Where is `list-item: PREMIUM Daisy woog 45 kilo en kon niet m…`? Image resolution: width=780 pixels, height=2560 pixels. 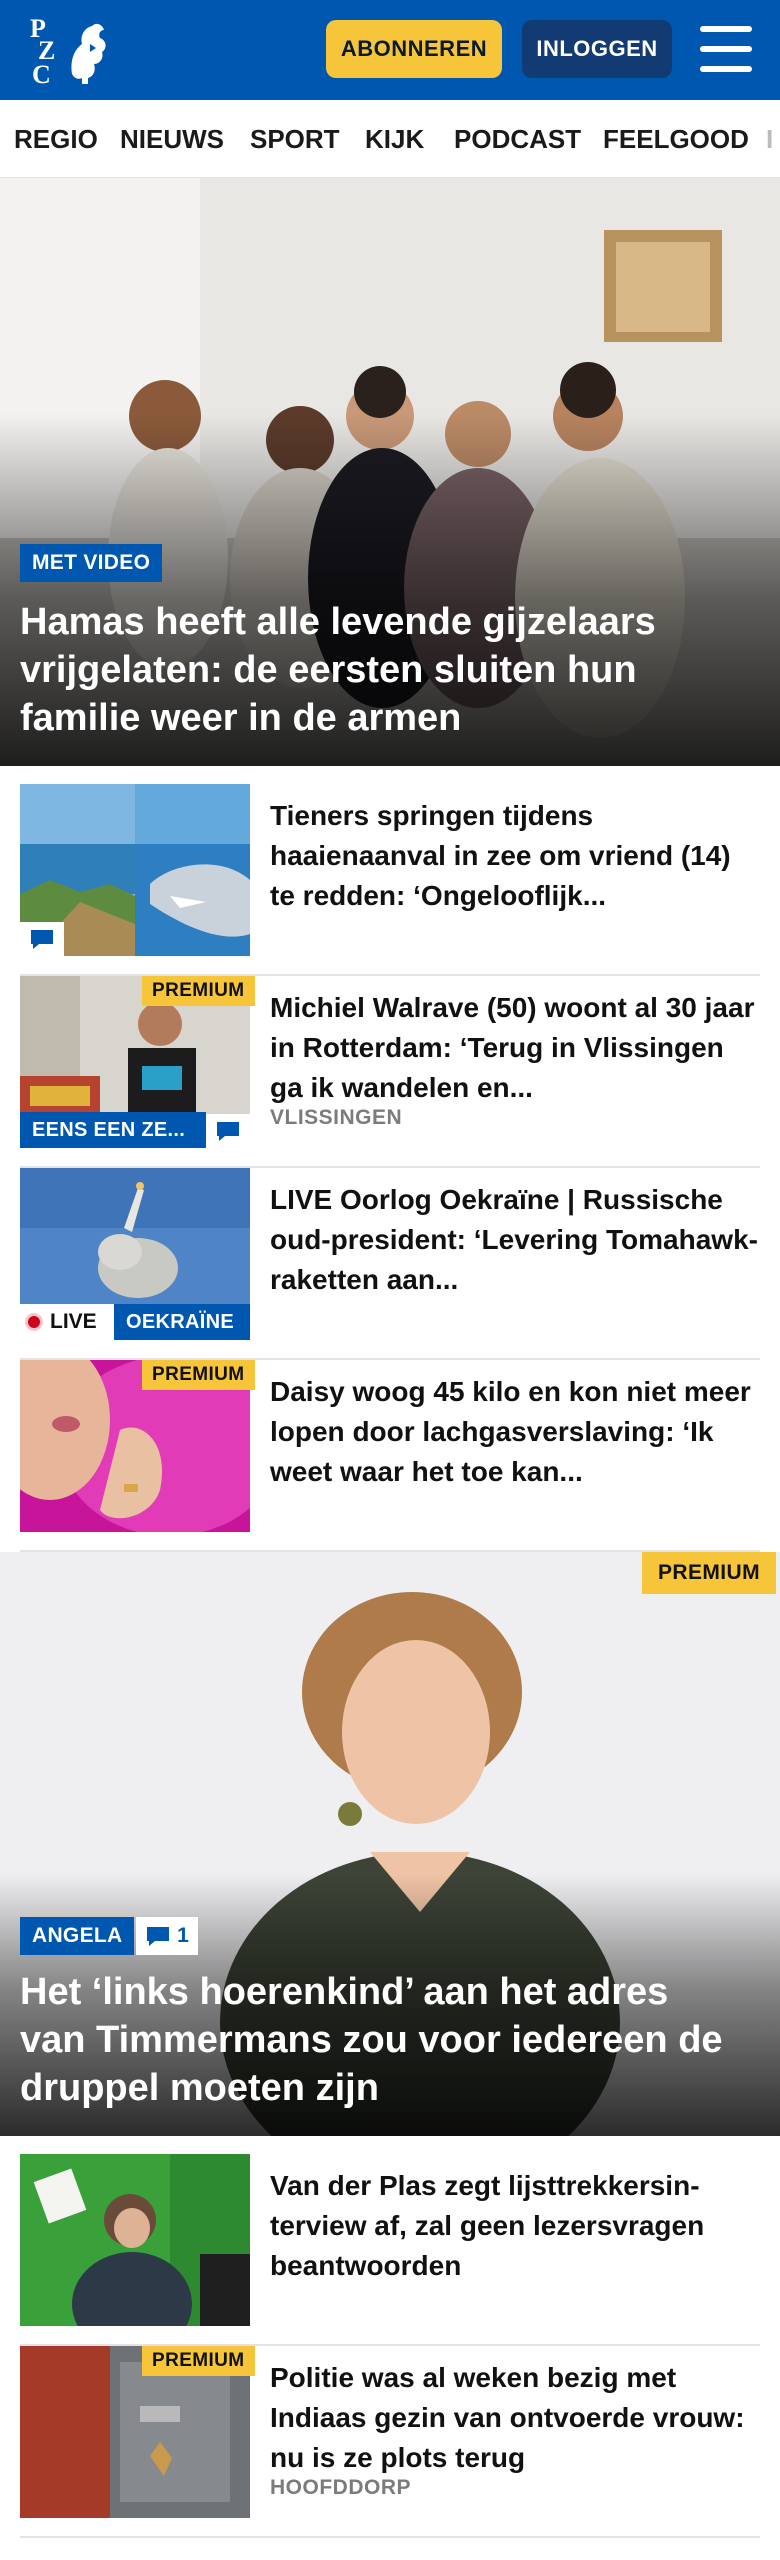 list-item: PREMIUM Daisy woog 45 kilo en kon niet m… is located at coordinates (390, 1456).